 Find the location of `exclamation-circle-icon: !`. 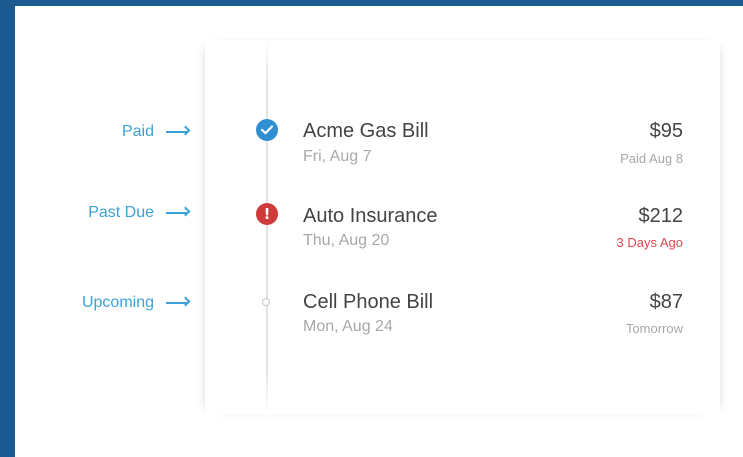

exclamation-circle-icon: ! is located at coordinates (267, 214).